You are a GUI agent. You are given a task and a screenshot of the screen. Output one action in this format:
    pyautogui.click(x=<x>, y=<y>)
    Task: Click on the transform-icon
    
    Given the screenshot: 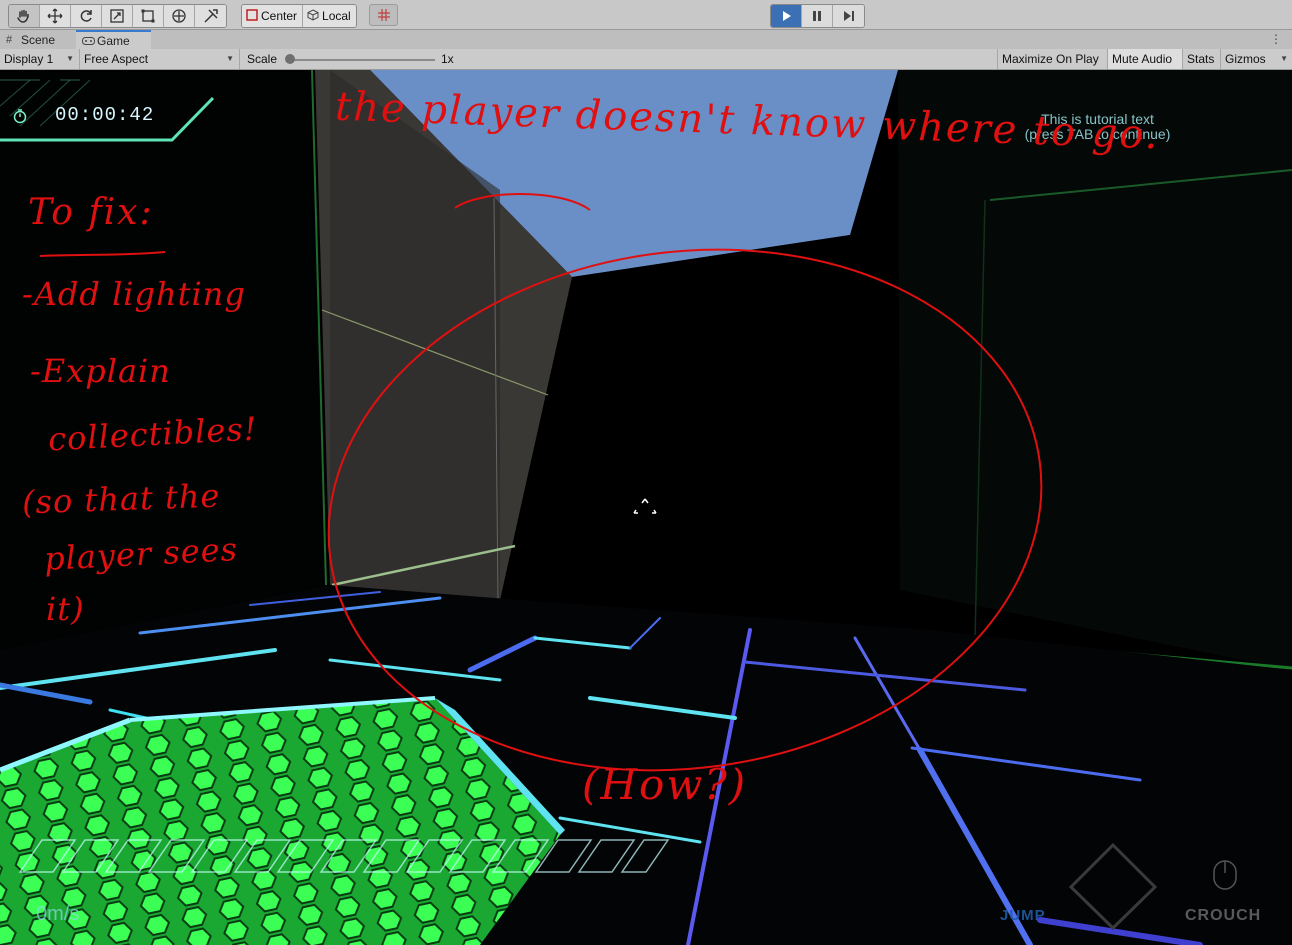 What is the action you would take?
    pyautogui.click(x=179, y=16)
    